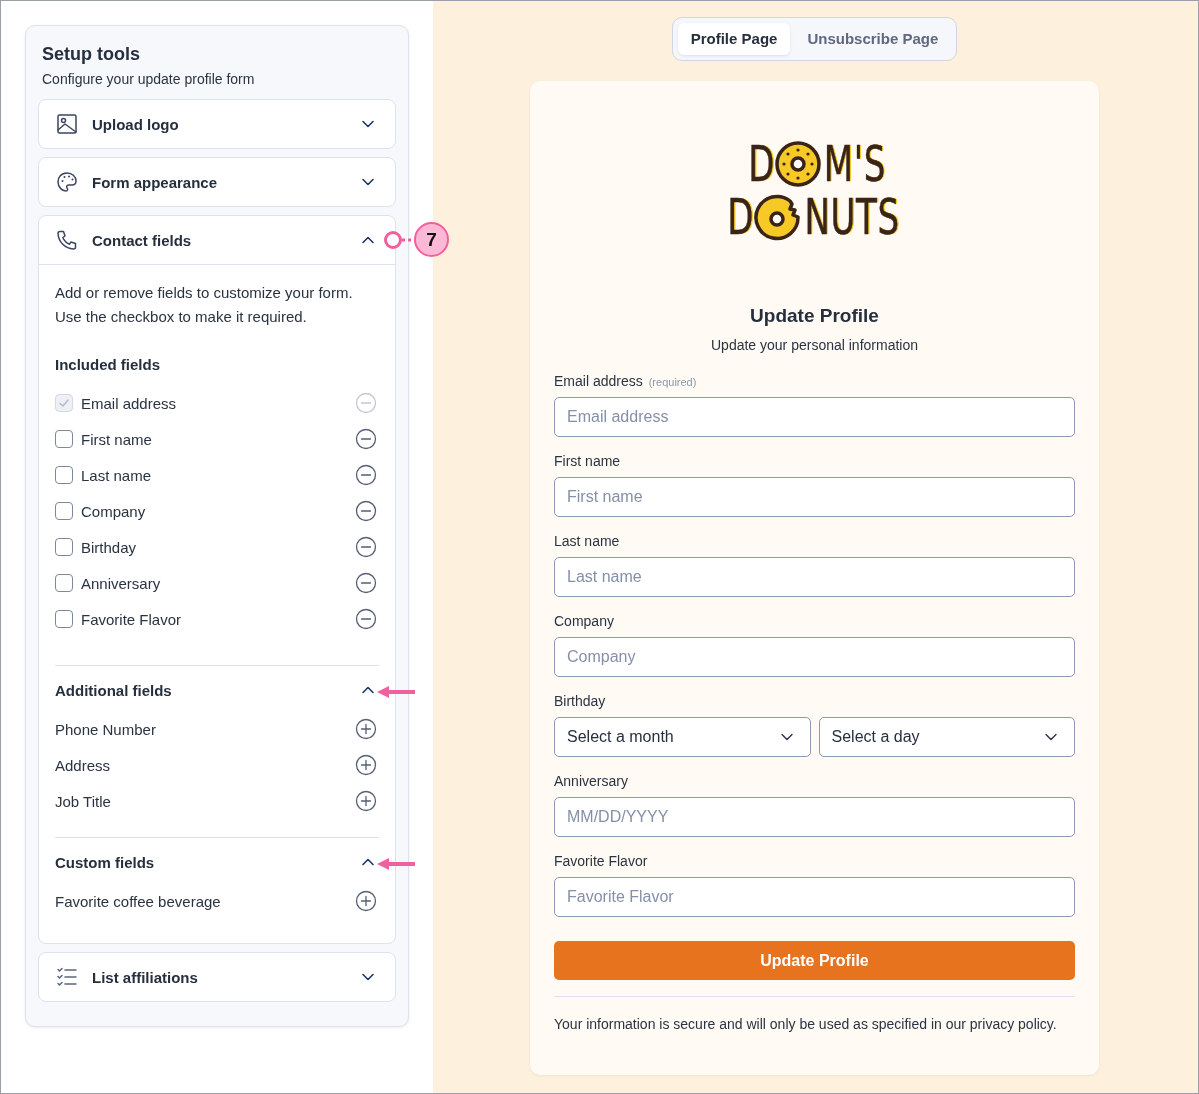  I want to click on section-title: Custom fields, so click(105, 862).